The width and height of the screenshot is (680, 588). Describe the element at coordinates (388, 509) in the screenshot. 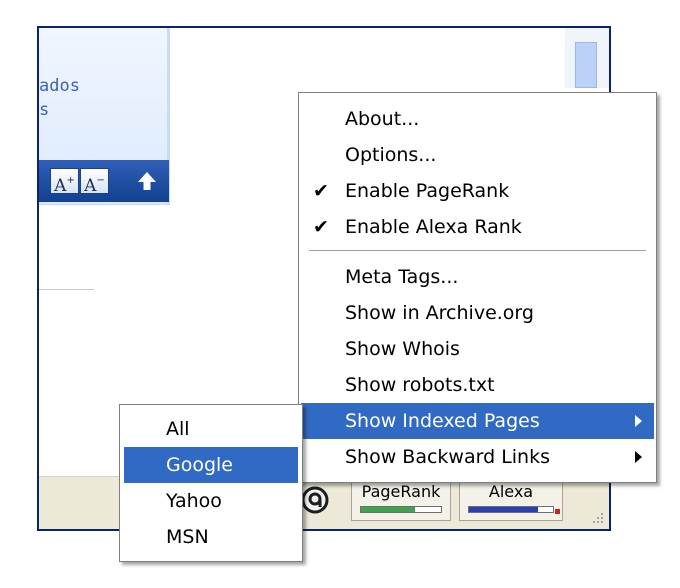

I see `pagerank-bar-fill` at that location.